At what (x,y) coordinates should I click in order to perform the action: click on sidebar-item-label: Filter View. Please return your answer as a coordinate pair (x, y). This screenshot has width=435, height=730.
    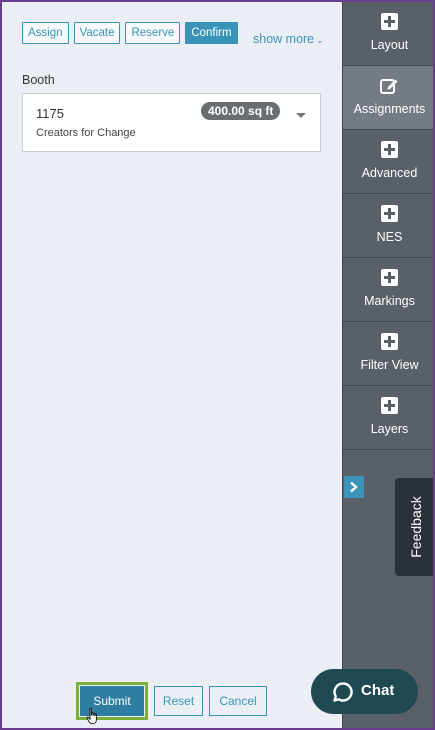
    Looking at the image, I should click on (389, 365).